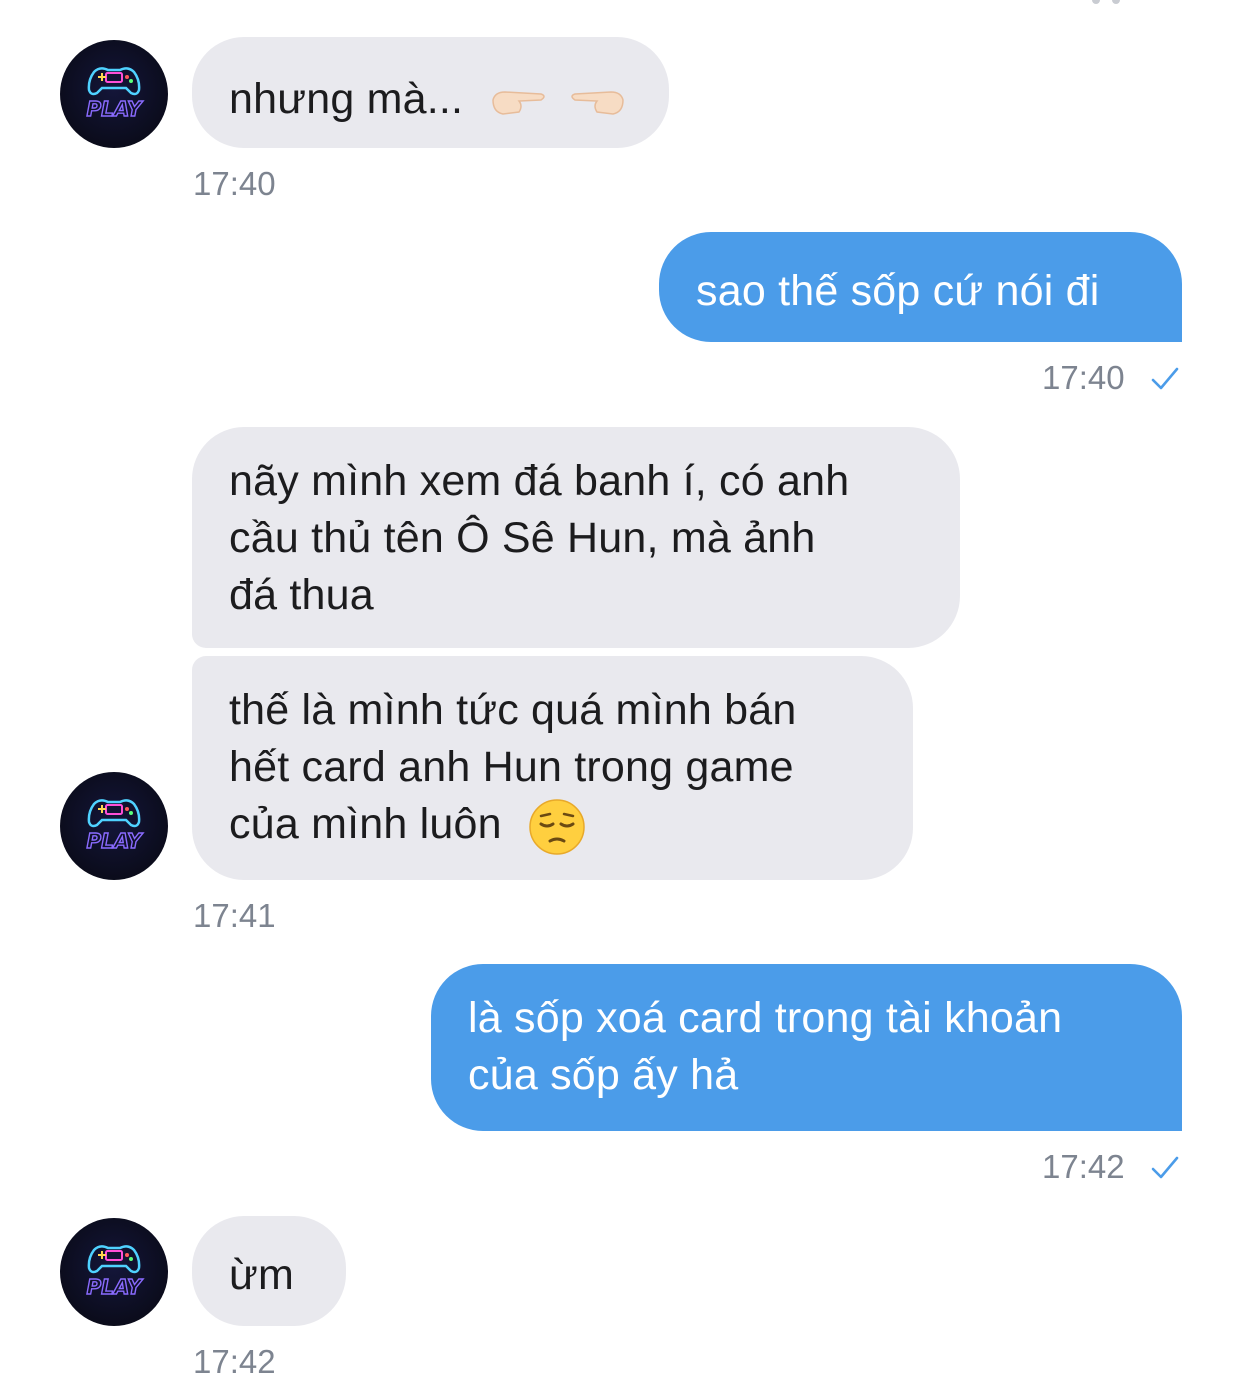  Describe the element at coordinates (511, 767) in the screenshot. I see `message-text-line: hết card anh Hun trong game` at that location.